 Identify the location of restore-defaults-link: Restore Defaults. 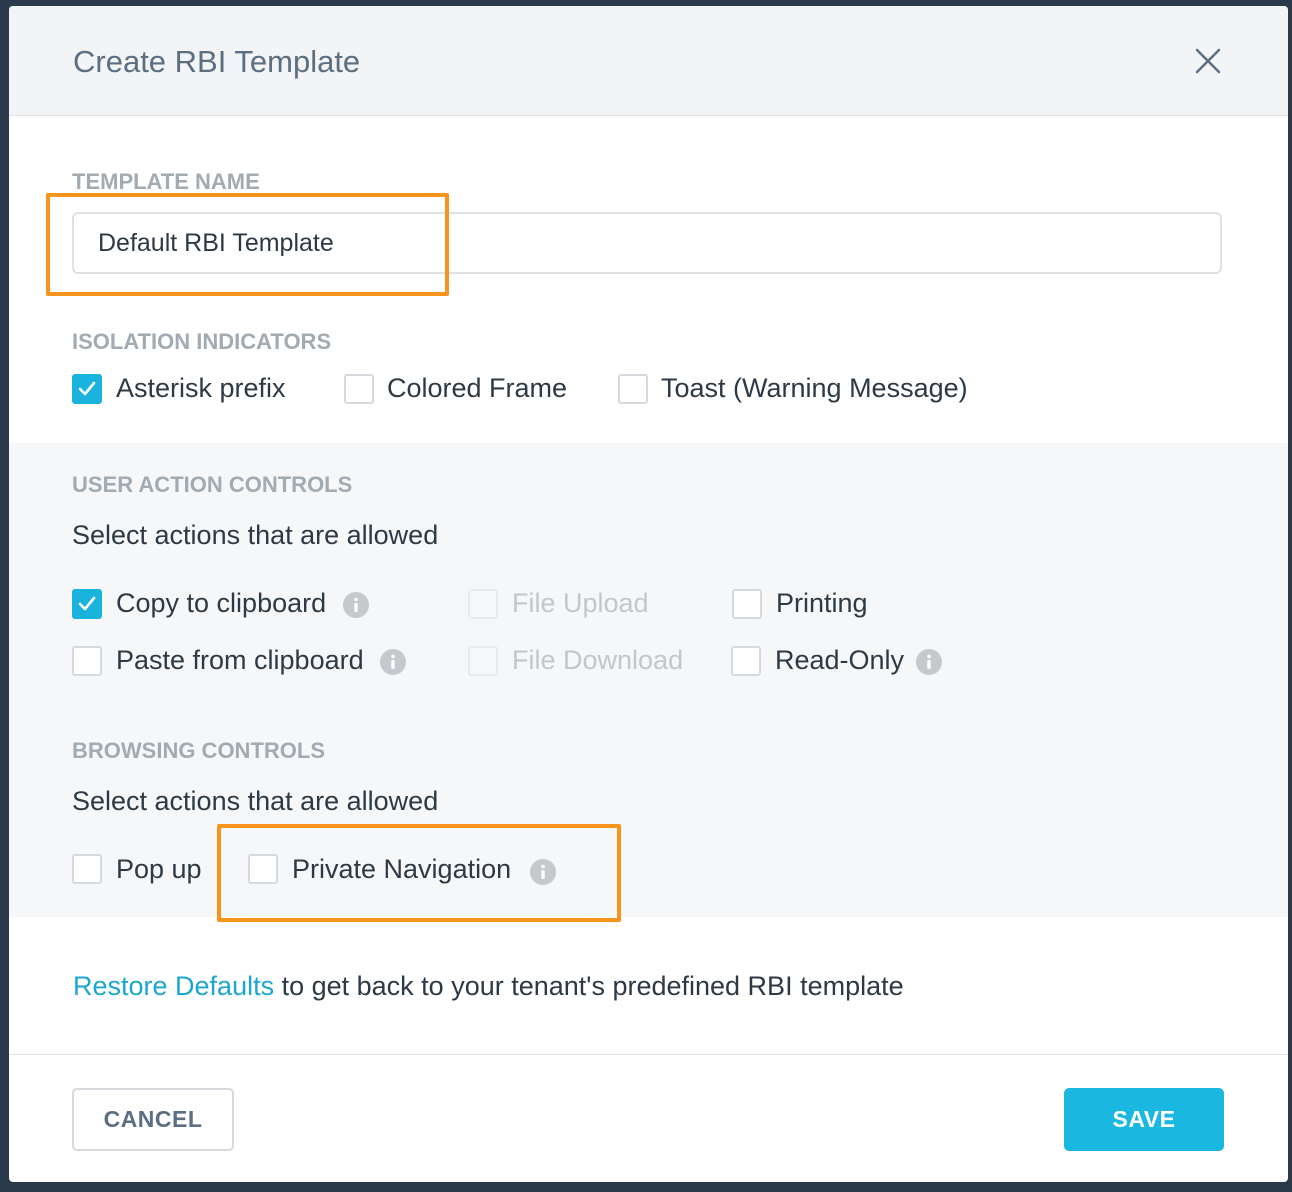
(173, 986).